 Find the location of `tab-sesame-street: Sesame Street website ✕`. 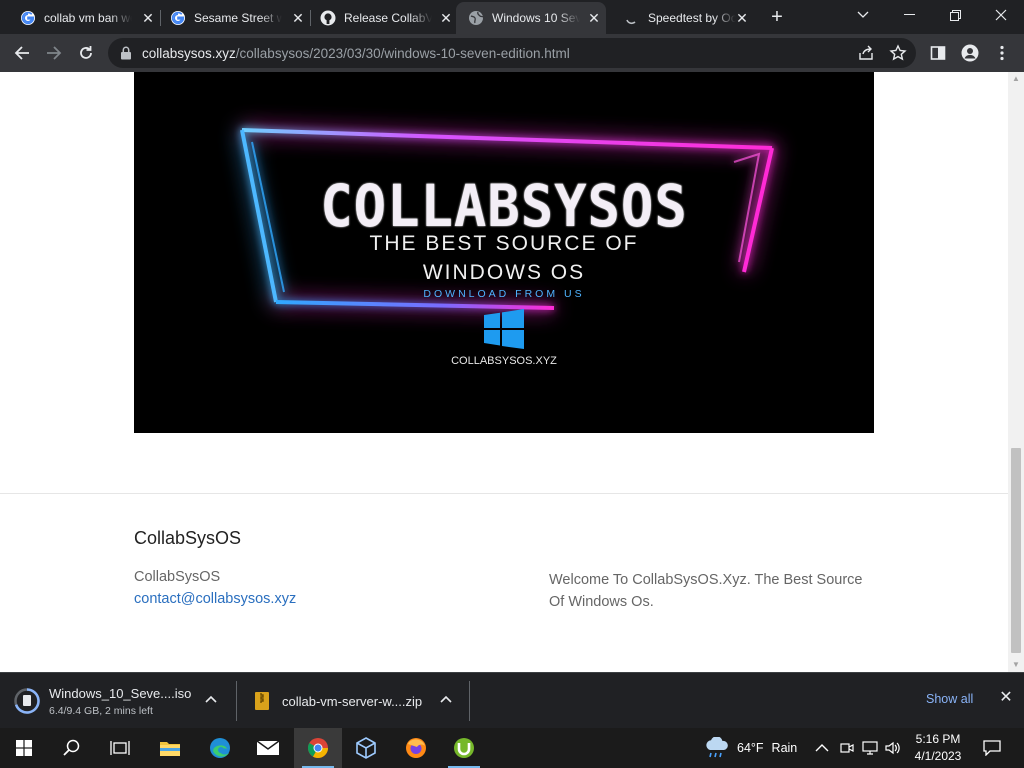

tab-sesame-street: Sesame Street website ✕ is located at coordinates (230, 18).